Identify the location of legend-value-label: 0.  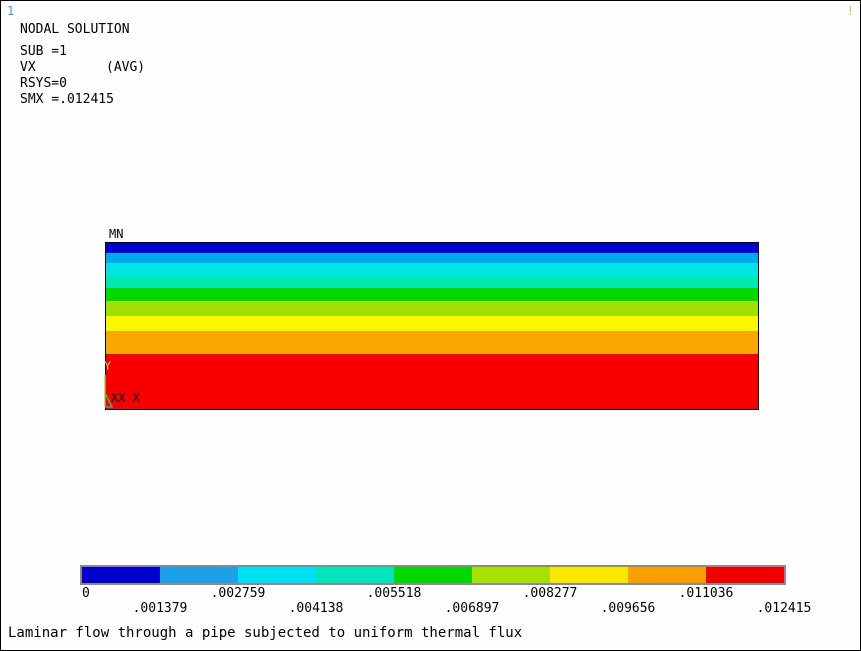
(86, 593).